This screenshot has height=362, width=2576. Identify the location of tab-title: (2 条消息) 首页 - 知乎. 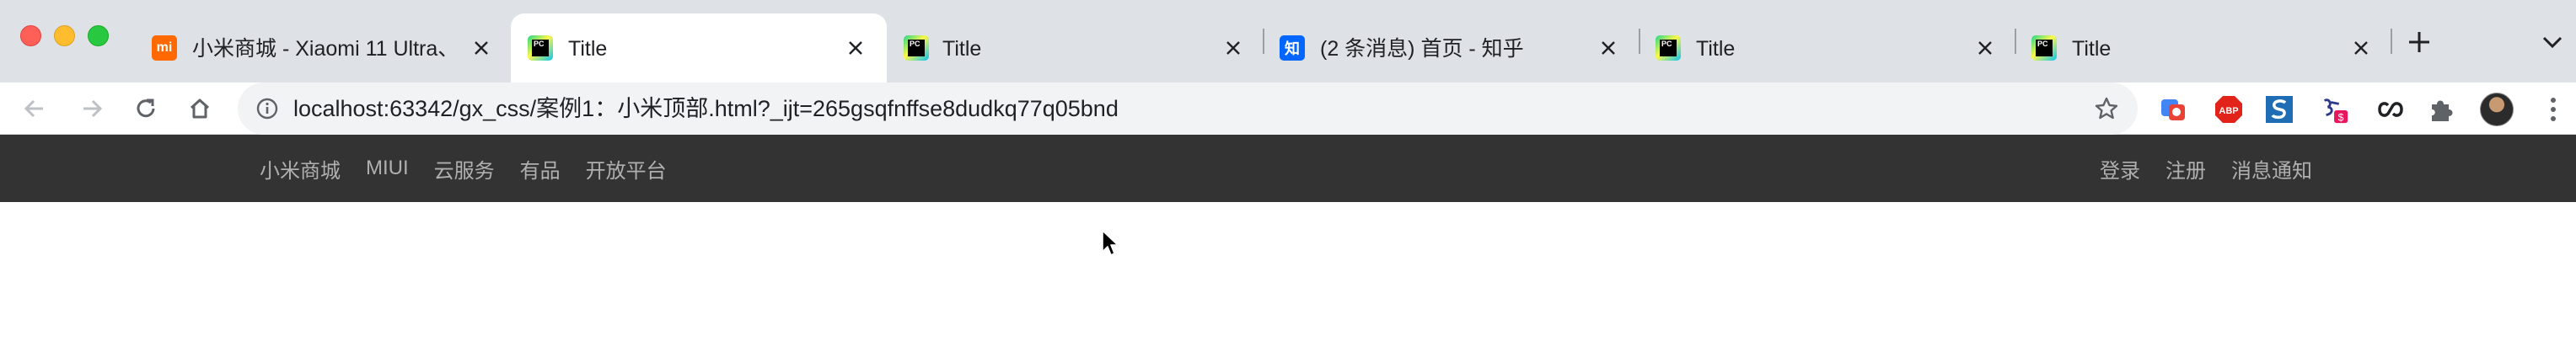
(1422, 49).